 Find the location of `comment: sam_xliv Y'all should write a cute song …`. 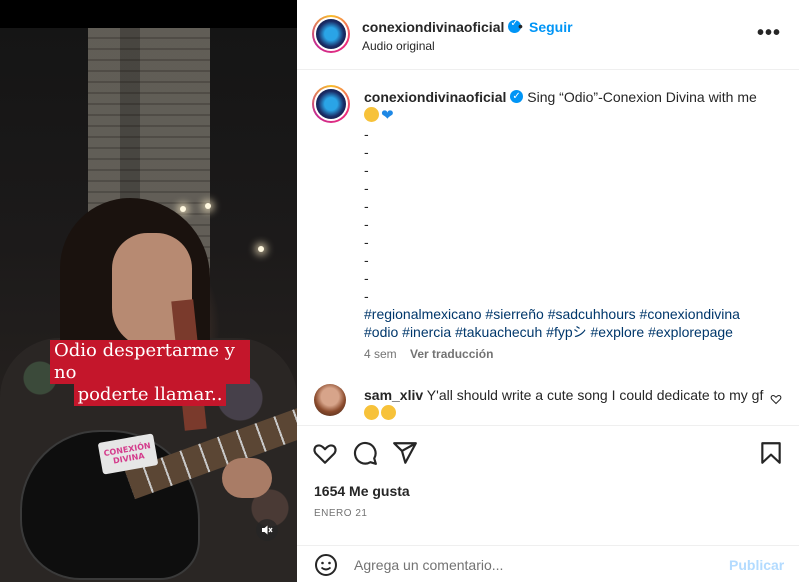

comment: sam_xliv Y'all should write a cute song … is located at coordinates (564, 404).